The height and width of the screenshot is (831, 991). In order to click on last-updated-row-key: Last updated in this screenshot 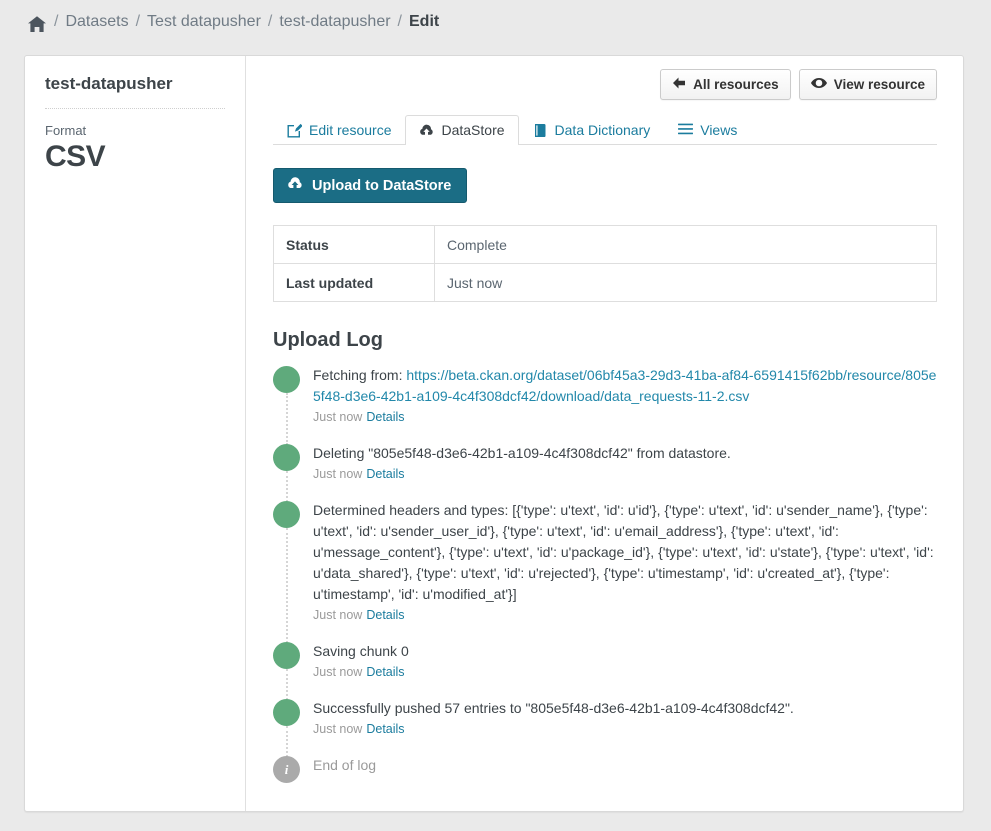, I will do `click(354, 282)`.